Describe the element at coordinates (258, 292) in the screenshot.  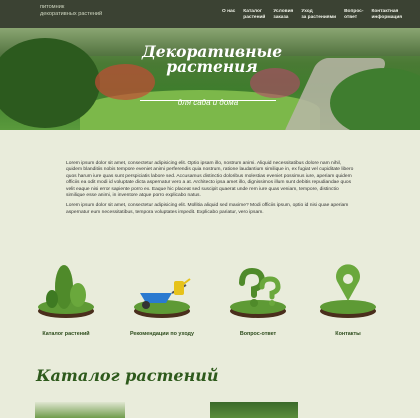
I see `question-topiary-icon` at that location.